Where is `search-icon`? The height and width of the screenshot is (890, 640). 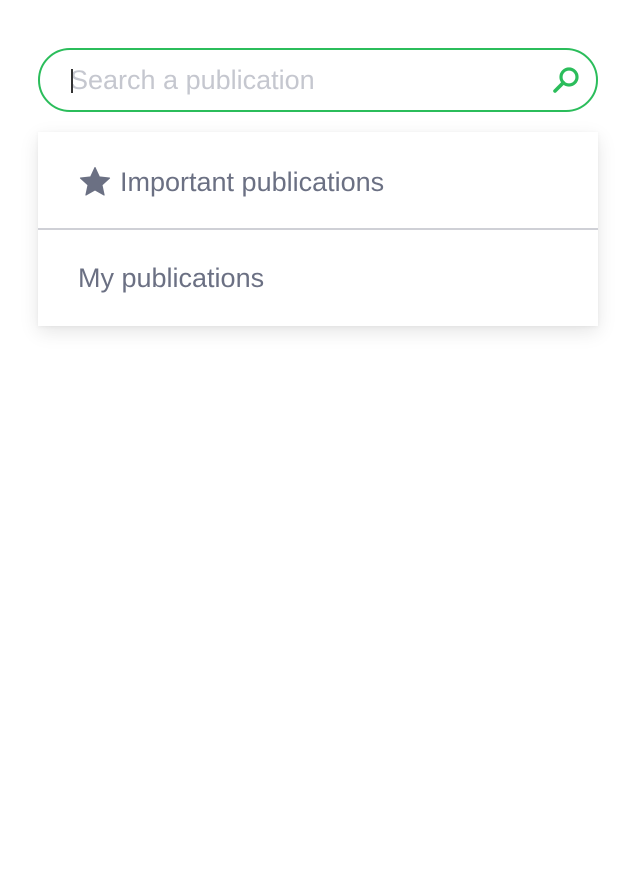
search-icon is located at coordinates (566, 80).